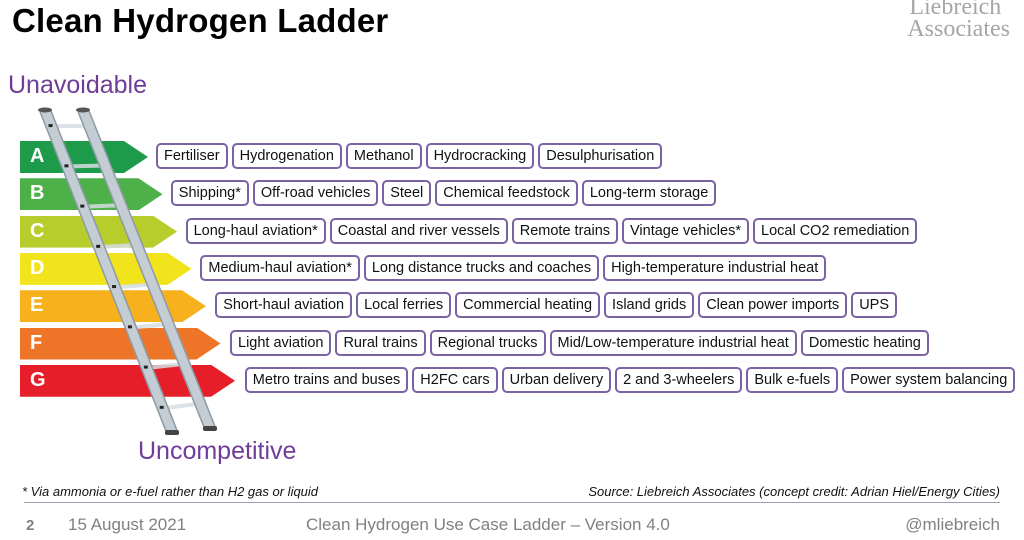  What do you see at coordinates (286, 156) in the screenshot?
I see `use-case-chip: Hydrogenation` at bounding box center [286, 156].